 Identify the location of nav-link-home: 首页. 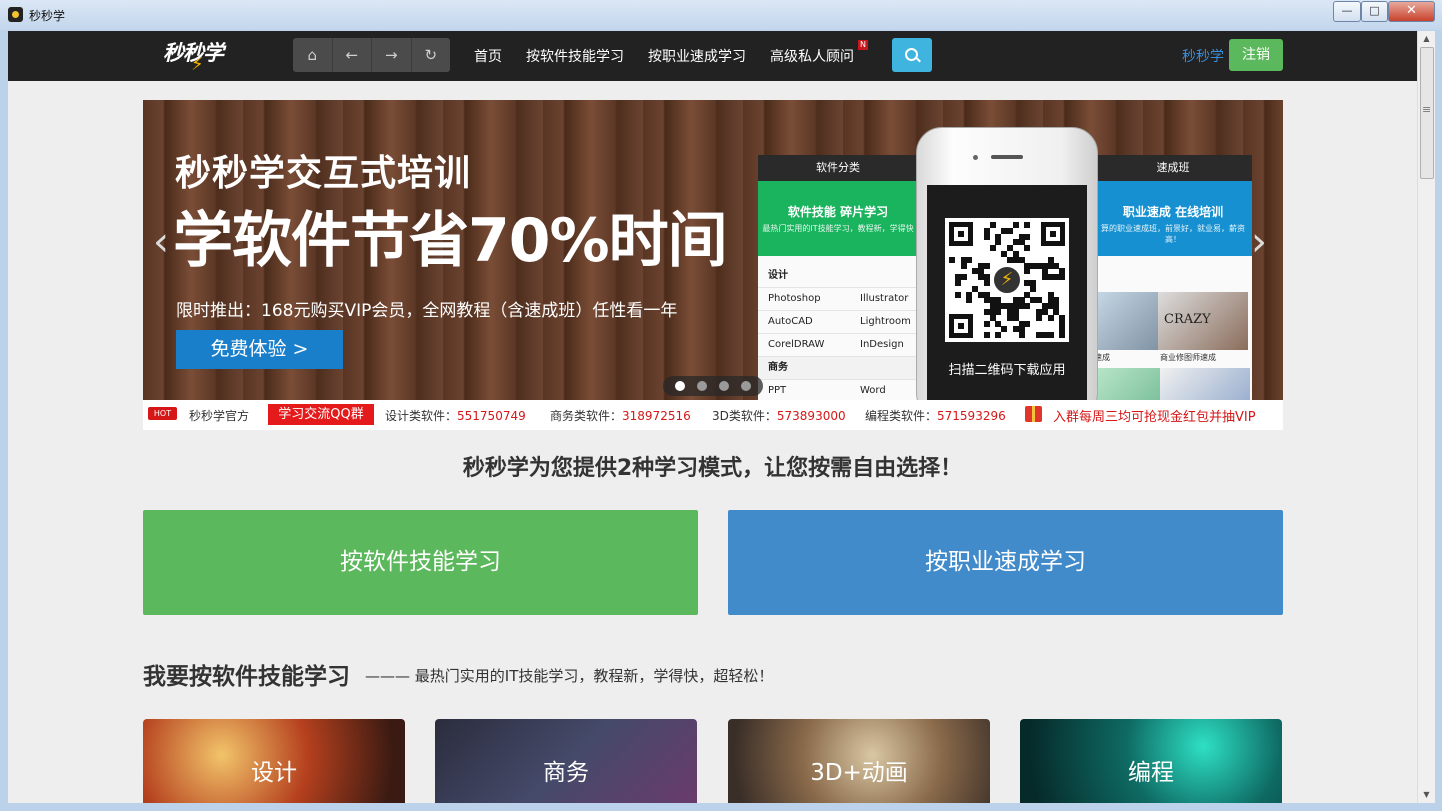
(488, 56).